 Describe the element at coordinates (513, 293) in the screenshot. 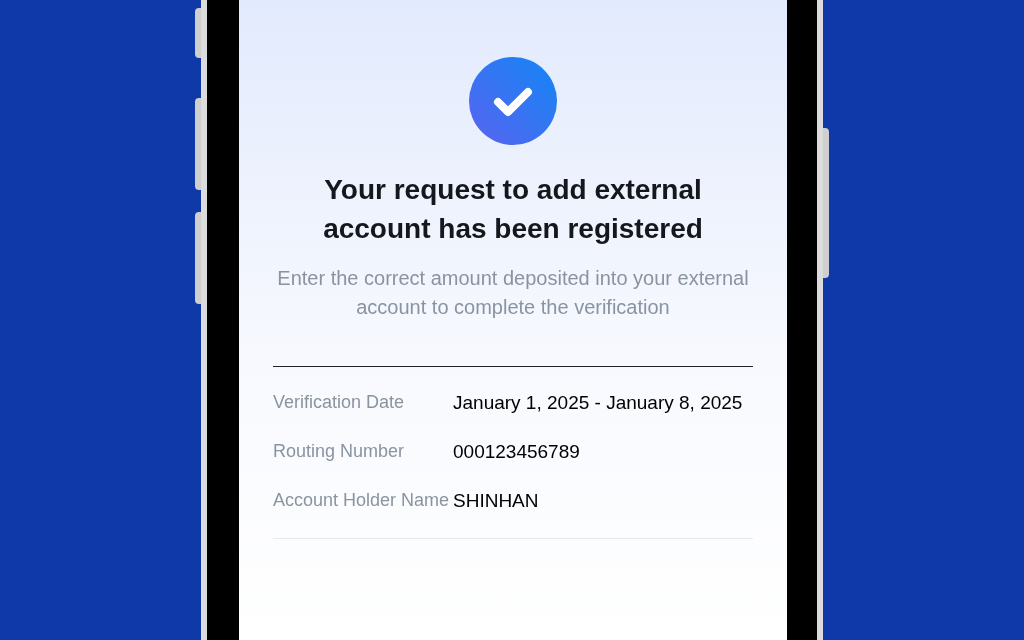

I see `confirmation-message: Enter the correct amount deposited into your external account to complete the verification` at that location.